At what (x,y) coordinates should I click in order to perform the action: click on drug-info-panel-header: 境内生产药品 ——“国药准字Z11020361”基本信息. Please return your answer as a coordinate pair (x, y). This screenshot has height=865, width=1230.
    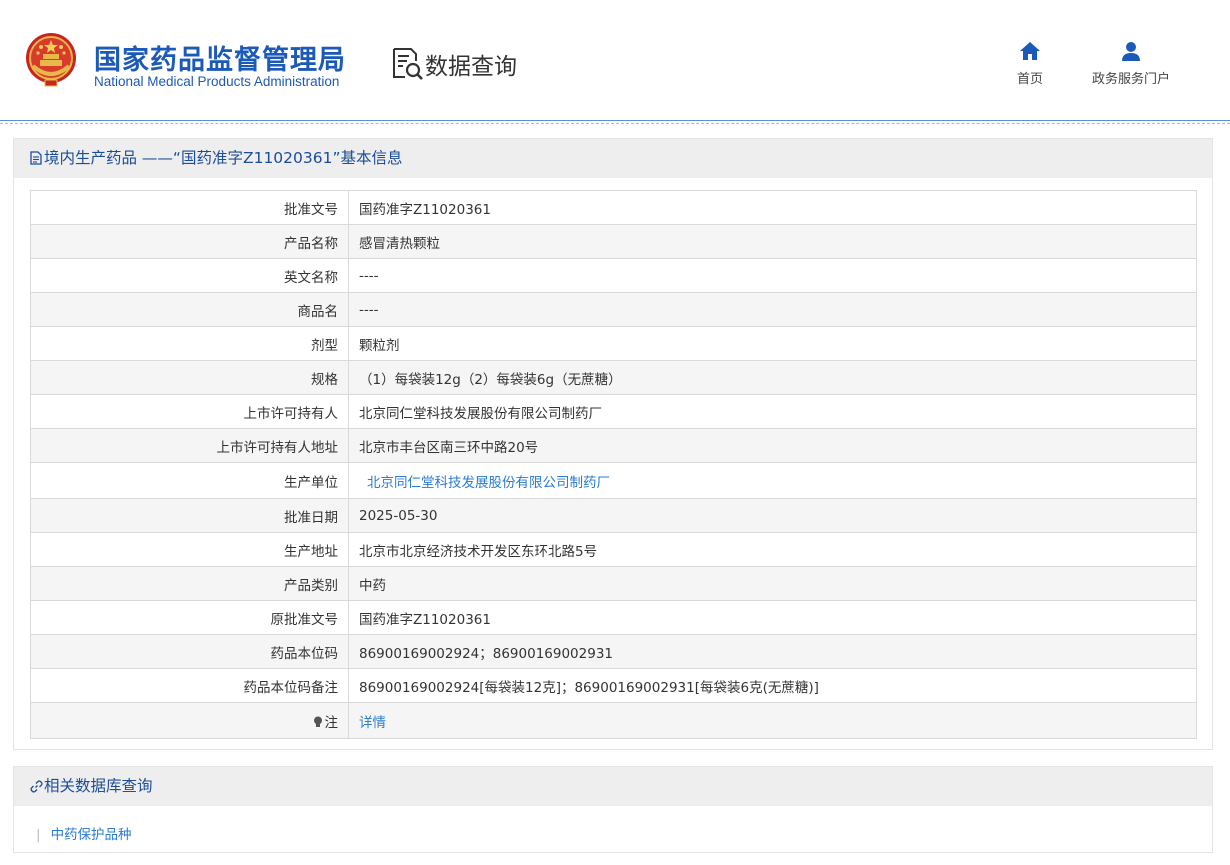
    Looking at the image, I should click on (613, 158).